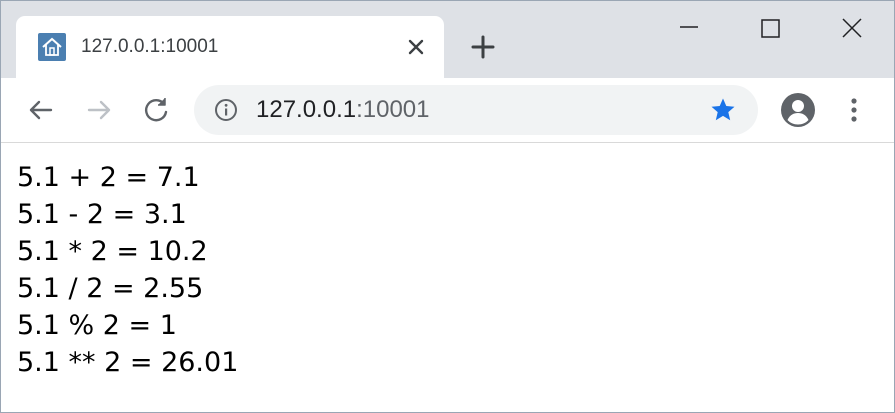 This screenshot has height=413, width=895. What do you see at coordinates (230, 47) in the screenshot?
I see `active-tab: 127.0.0.1:10001` at bounding box center [230, 47].